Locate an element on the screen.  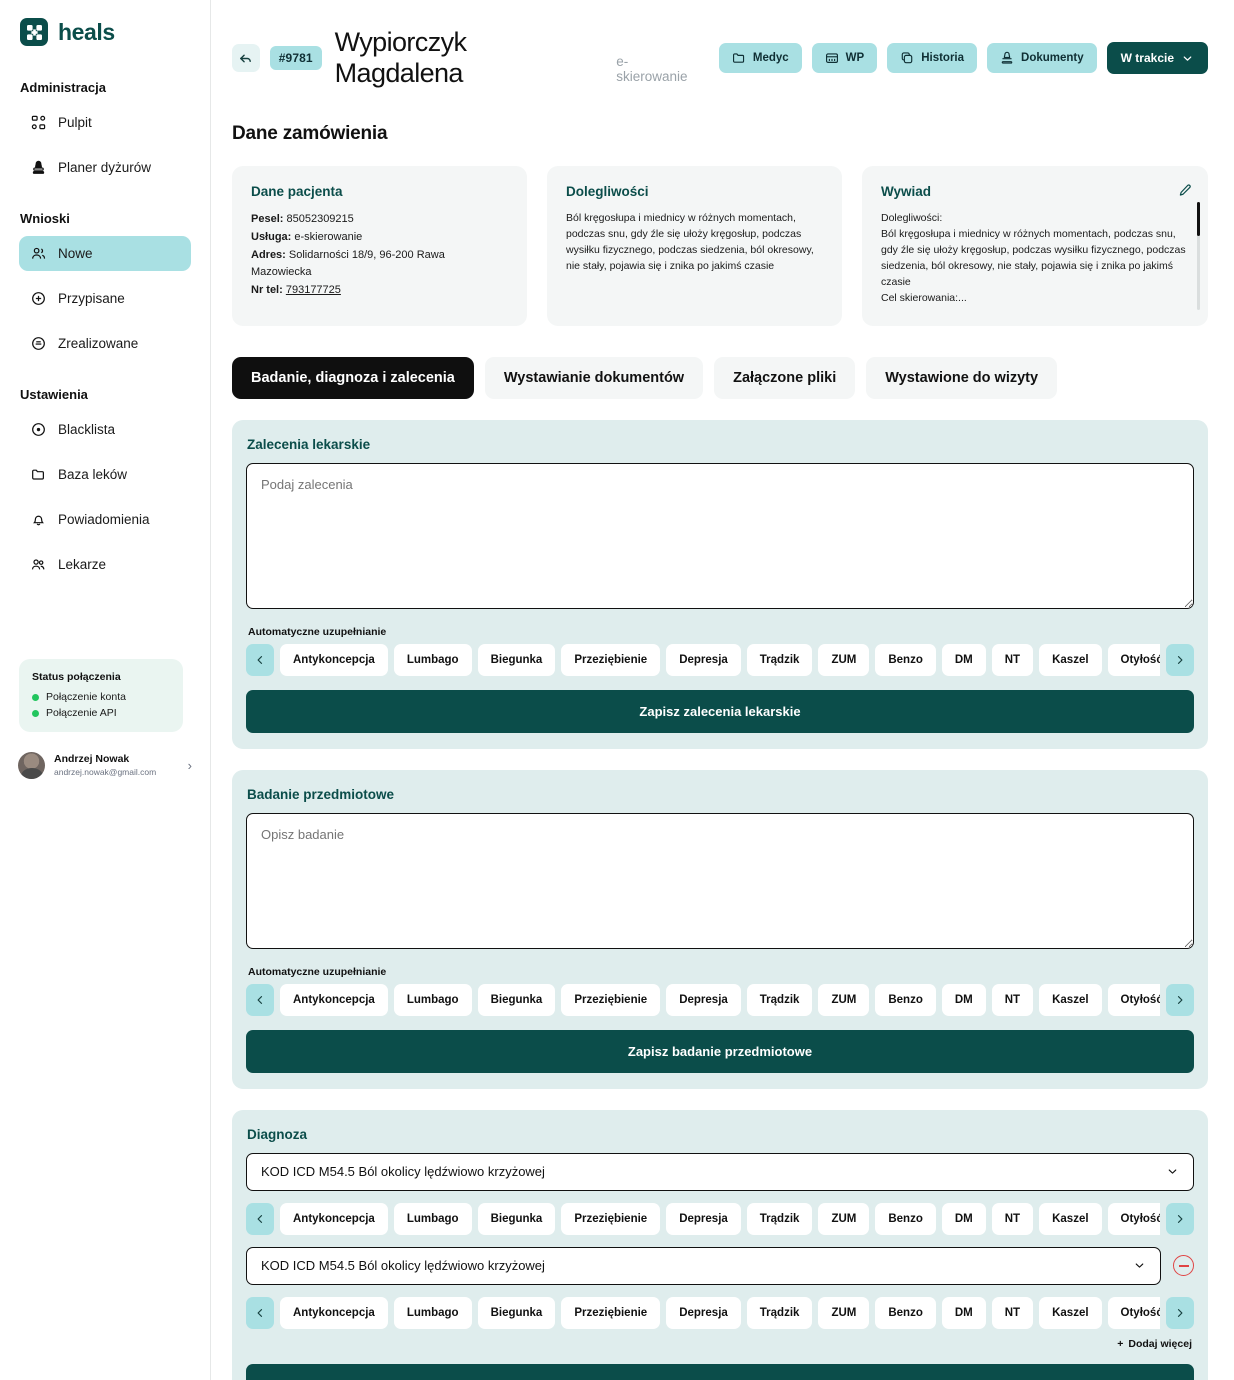
dokumenty-button: Dokumenty is located at coordinates (1042, 58).